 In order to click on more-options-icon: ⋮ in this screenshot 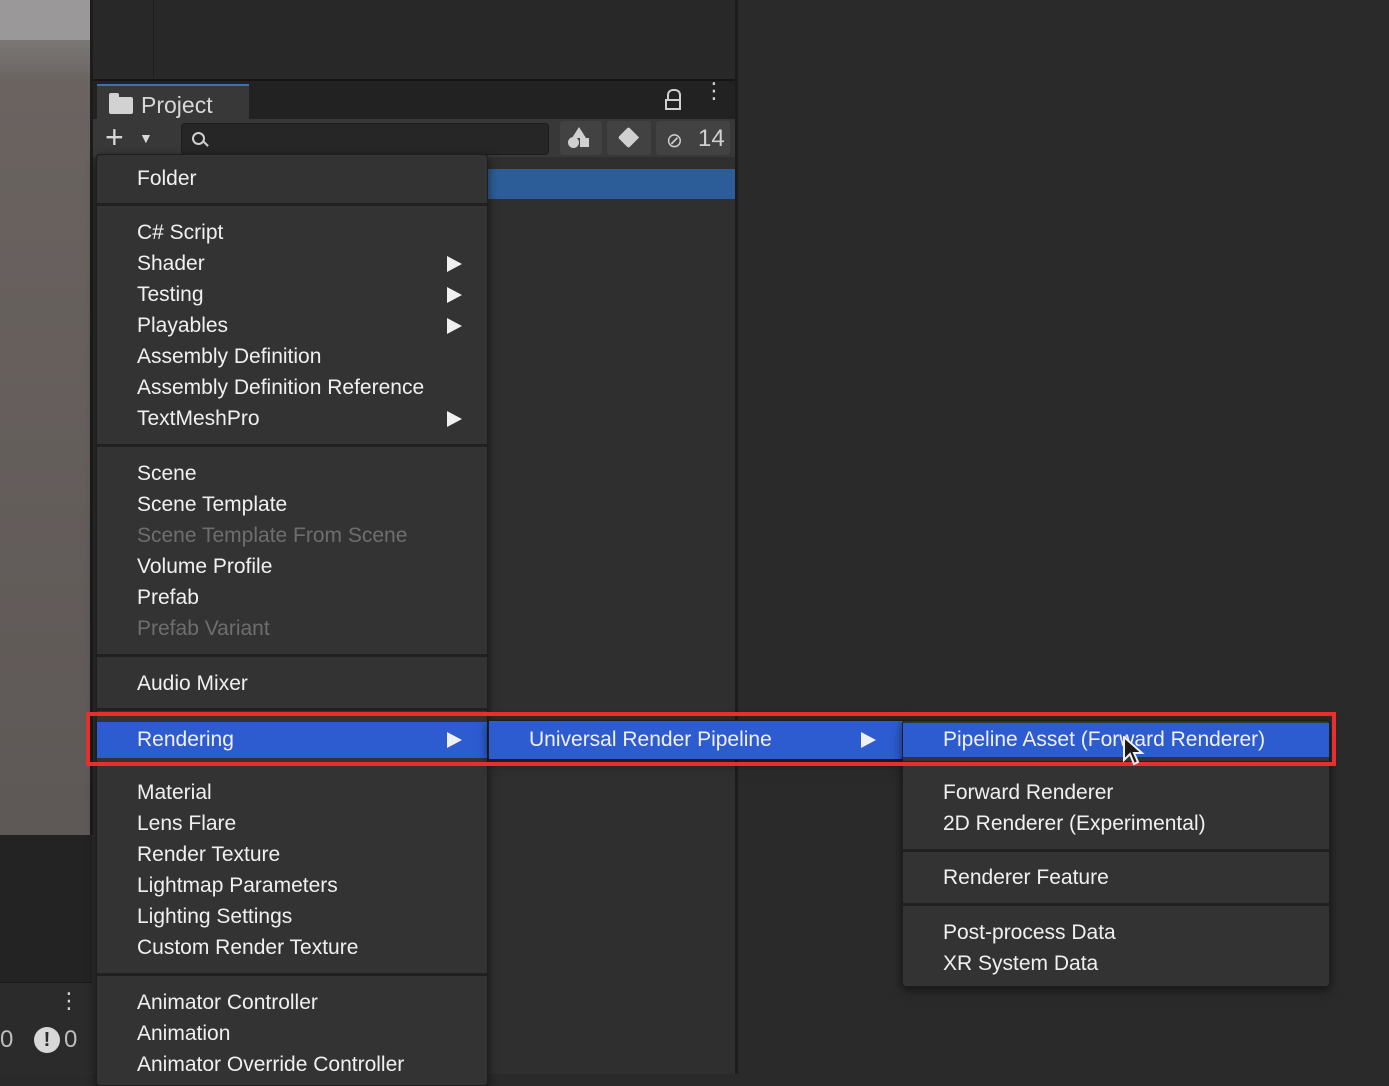, I will do `click(714, 91)`.